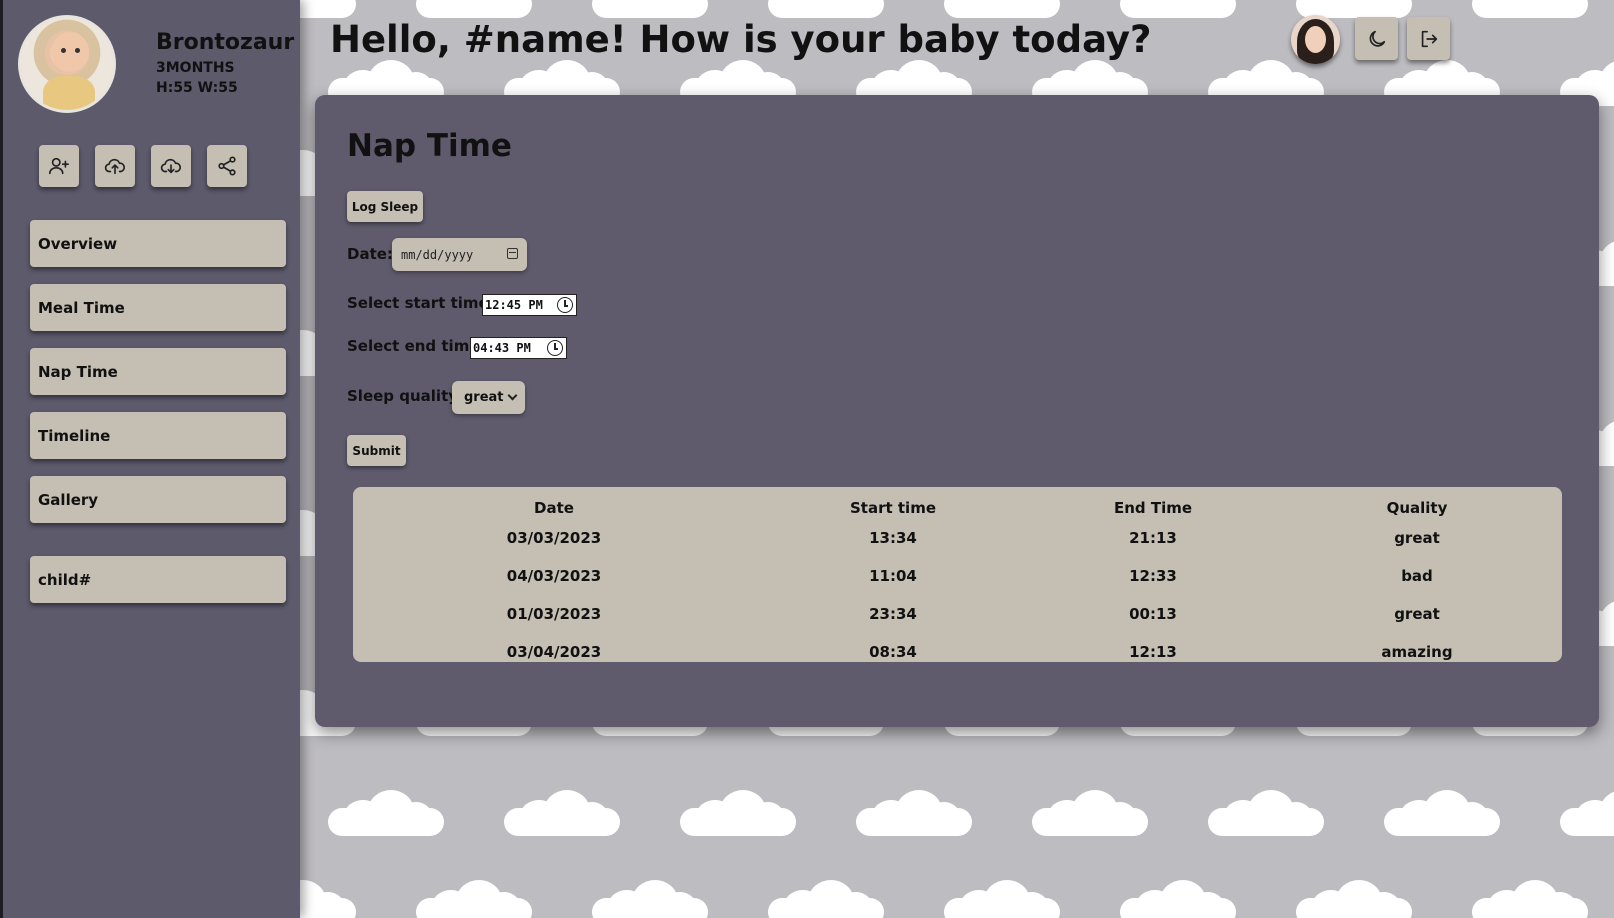 Image resolution: width=1614 pixels, height=918 pixels. I want to click on table-cell: 04/03/2023, so click(554, 576).